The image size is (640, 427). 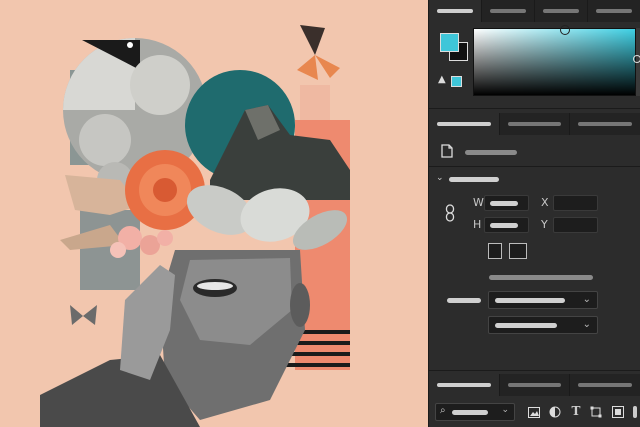 What do you see at coordinates (555, 412) in the screenshot?
I see `adjustment-icon` at bounding box center [555, 412].